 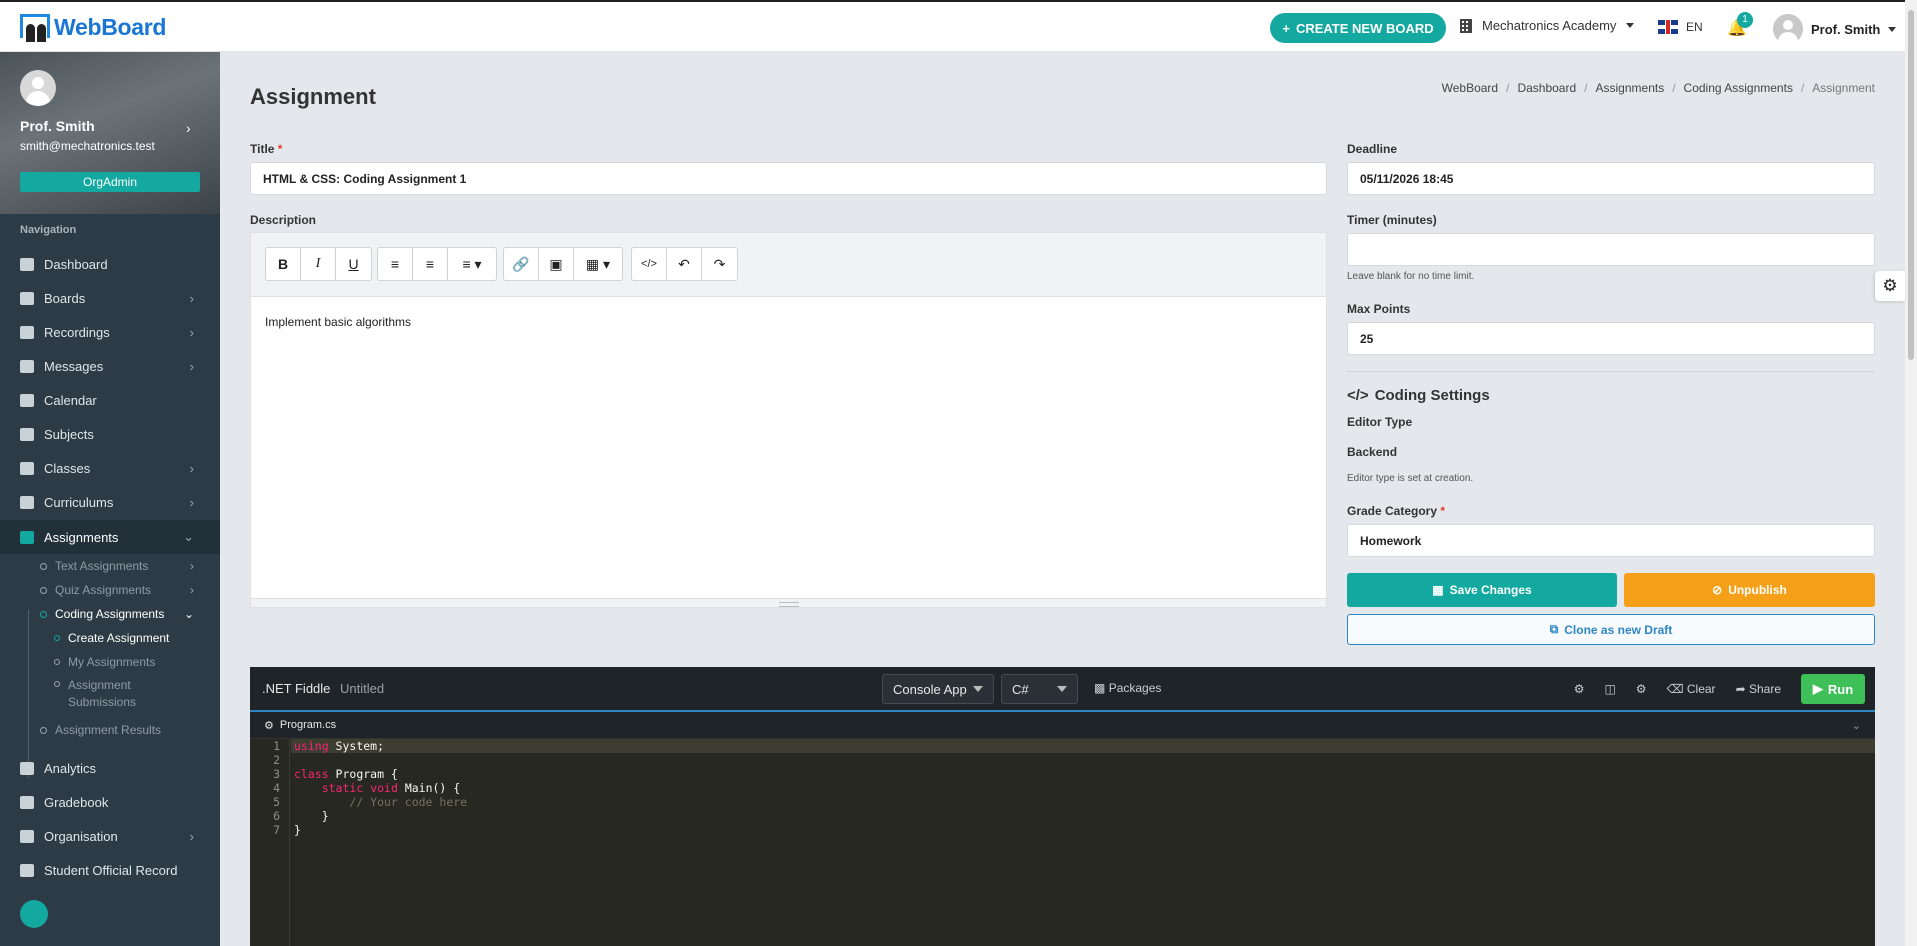 I want to click on clear-button: ⌫ Clear, so click(x=1691, y=689).